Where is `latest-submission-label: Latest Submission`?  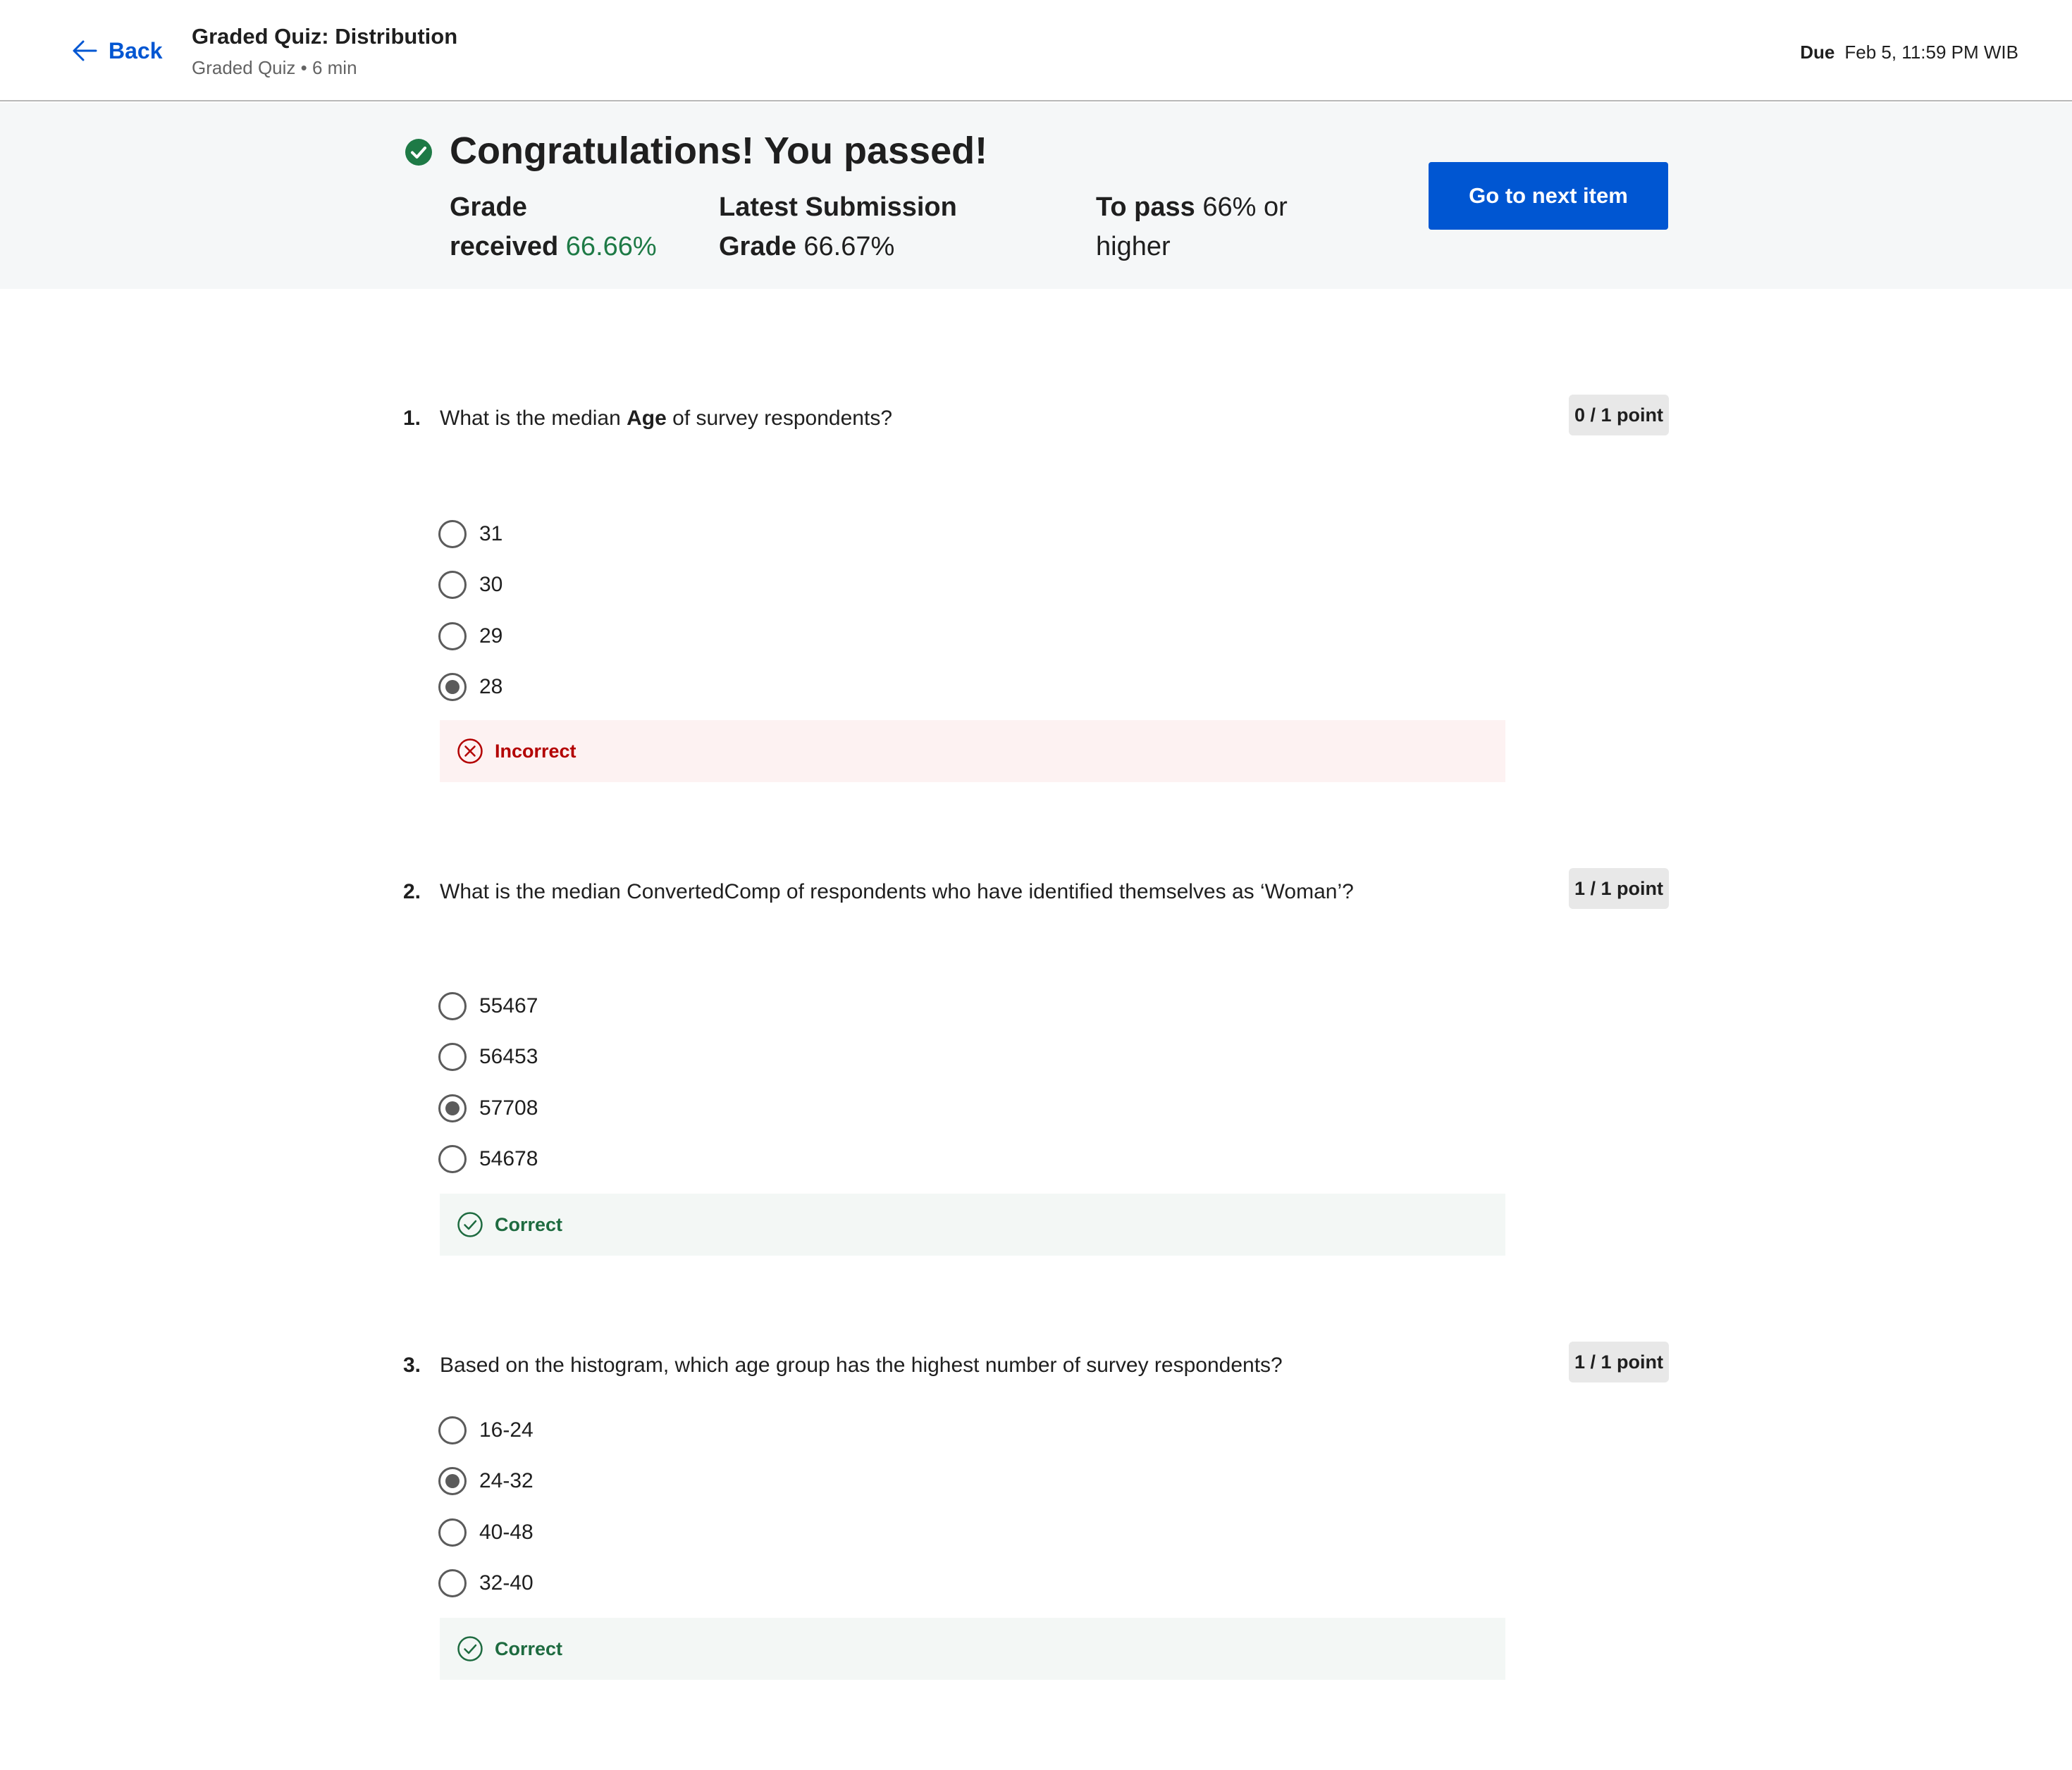
latest-submission-label: Latest Submission is located at coordinates (838, 207).